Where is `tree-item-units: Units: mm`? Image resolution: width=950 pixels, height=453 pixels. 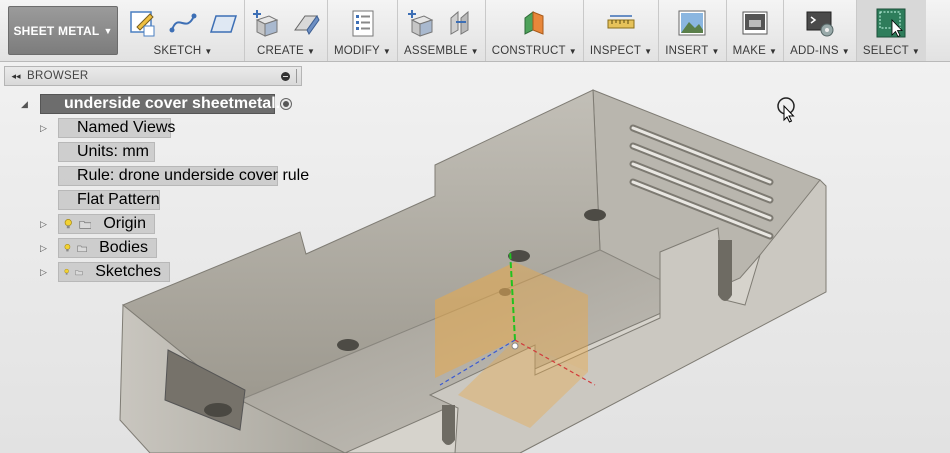
tree-item-units: Units: mm is located at coordinates (106, 152).